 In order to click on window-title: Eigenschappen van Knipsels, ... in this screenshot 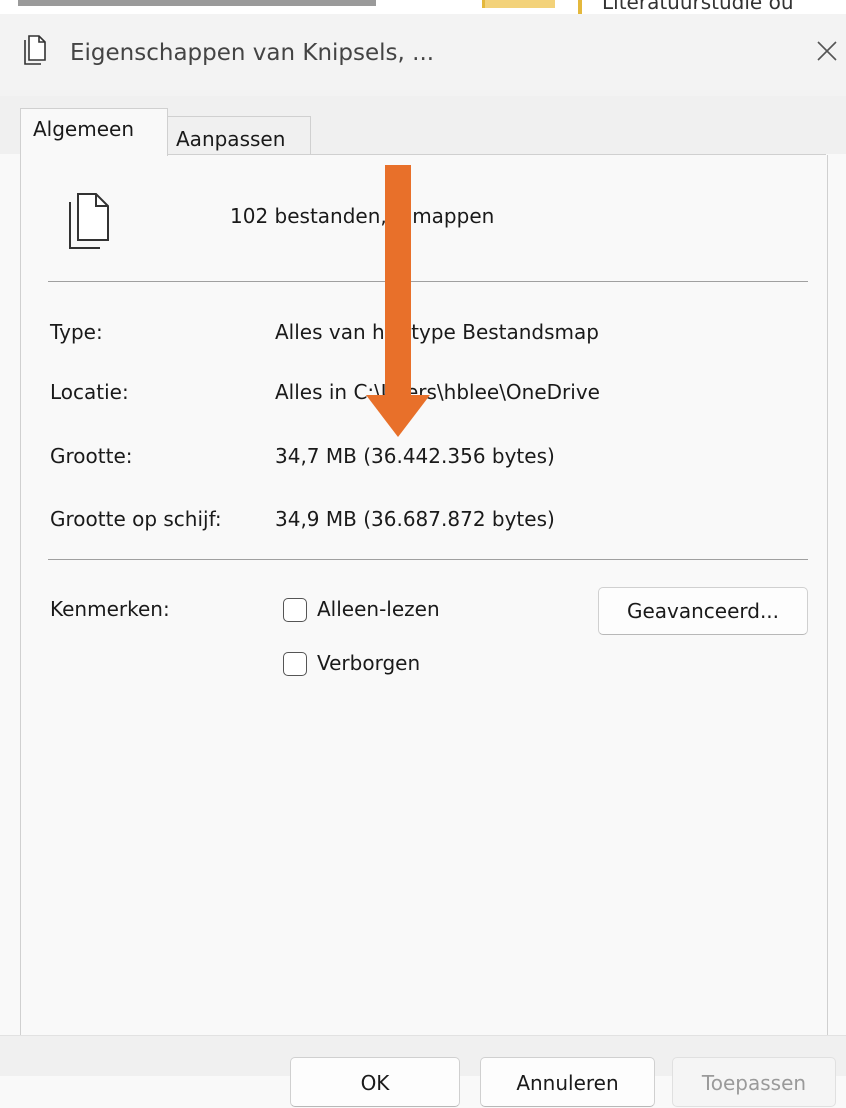, I will do `click(252, 53)`.